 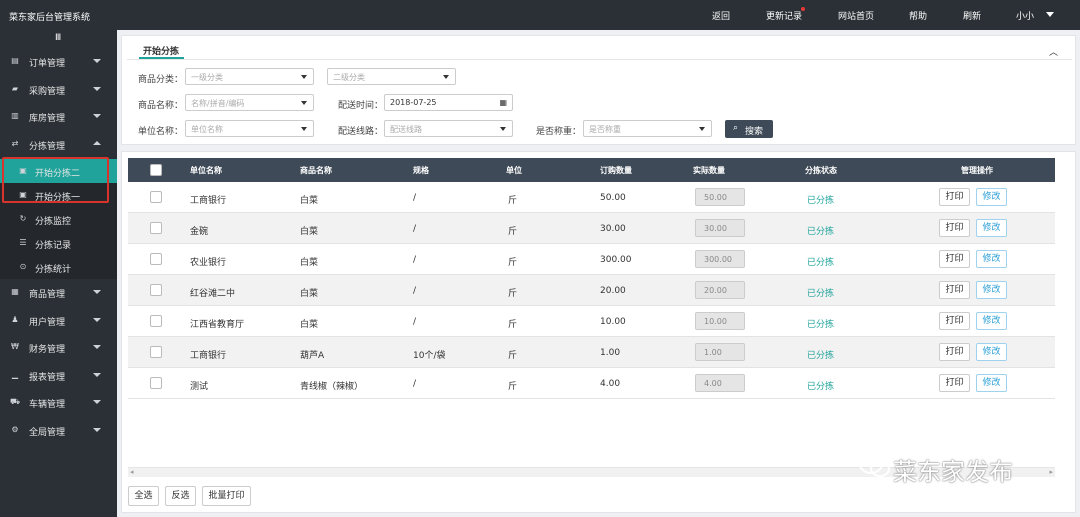 What do you see at coordinates (58, 267) in the screenshot?
I see `sidebar-subitem-stats: ⊙ 分拣统计` at bounding box center [58, 267].